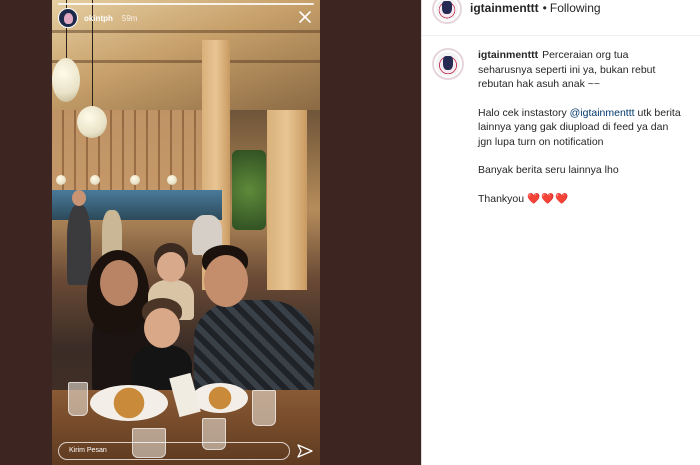 The image size is (700, 465). Describe the element at coordinates (119, 283) in the screenshot. I see `story-photo-woman` at that location.